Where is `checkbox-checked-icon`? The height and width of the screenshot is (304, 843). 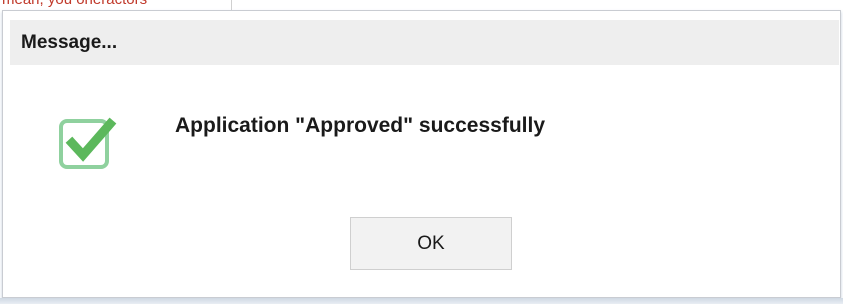 checkbox-checked-icon is located at coordinates (88, 142).